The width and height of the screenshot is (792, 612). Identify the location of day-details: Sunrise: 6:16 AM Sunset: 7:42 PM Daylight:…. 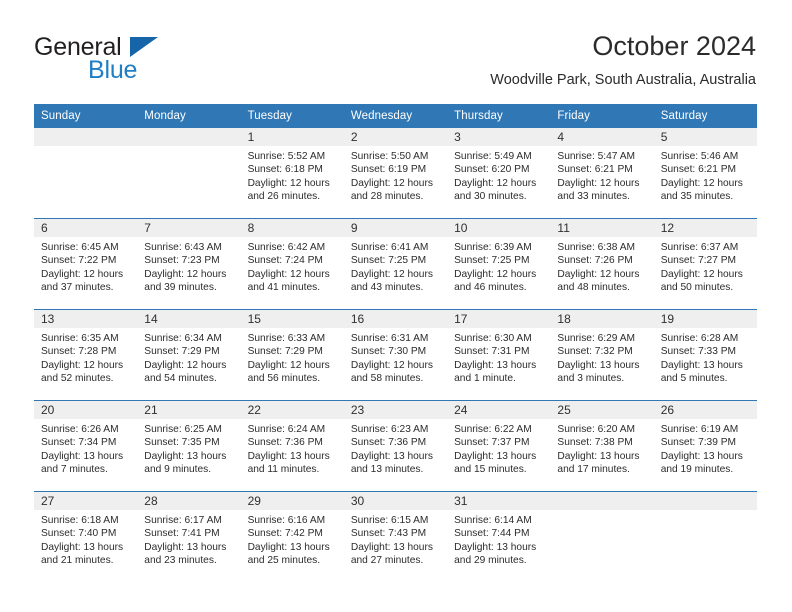
(292, 539).